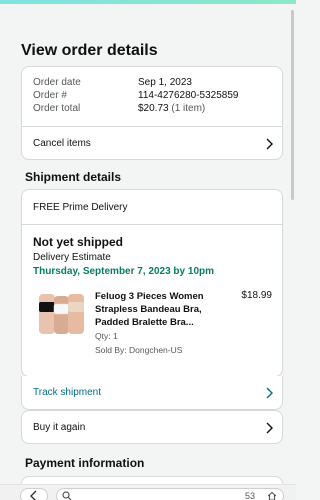 The width and height of the screenshot is (320, 500). I want to click on product-quantity: Qty: 1, so click(106, 336).